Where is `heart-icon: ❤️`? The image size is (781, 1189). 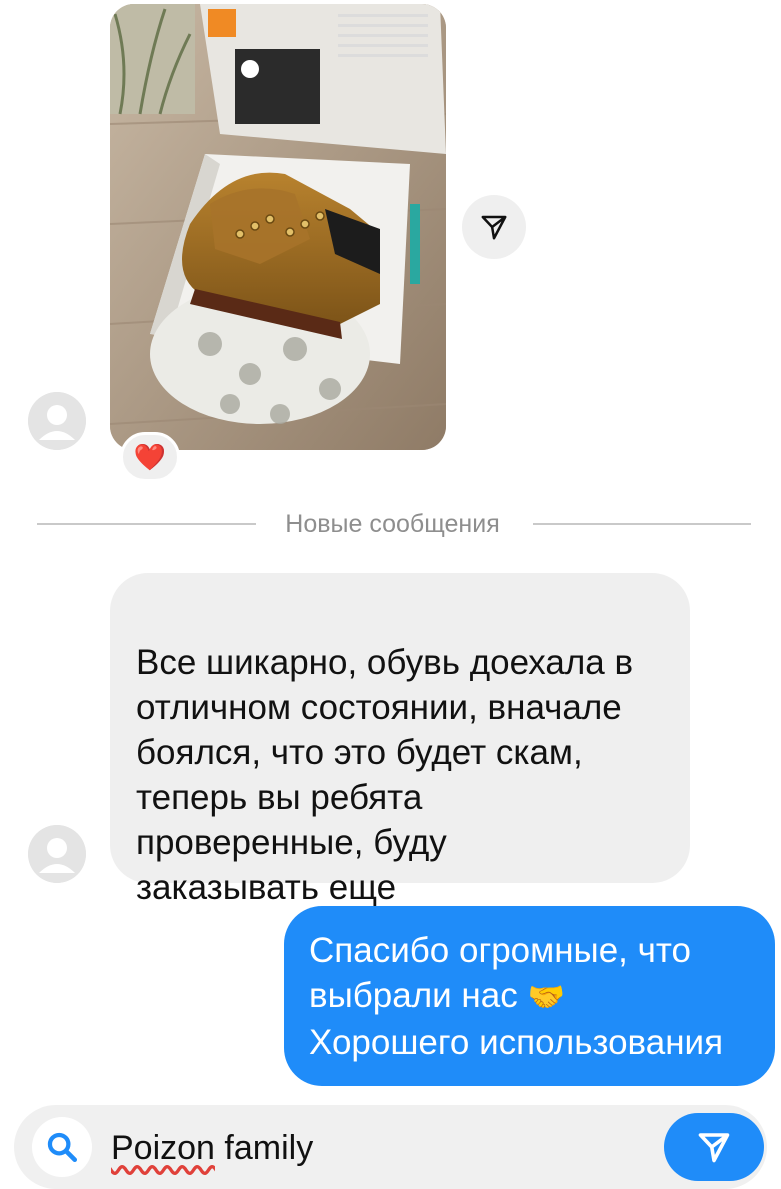
heart-icon: ❤️ is located at coordinates (150, 456).